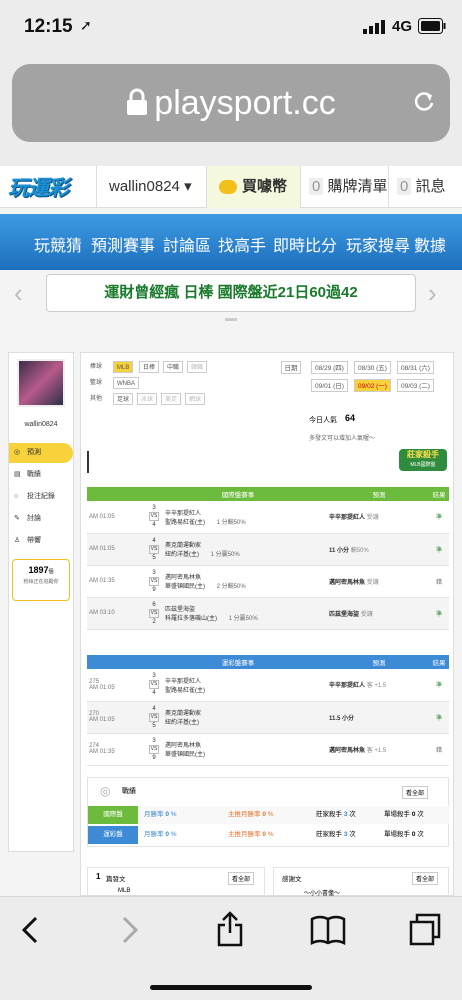 This screenshot has width=462, height=1000. I want to click on prediction-note: 客 +1.5, so click(376, 686).